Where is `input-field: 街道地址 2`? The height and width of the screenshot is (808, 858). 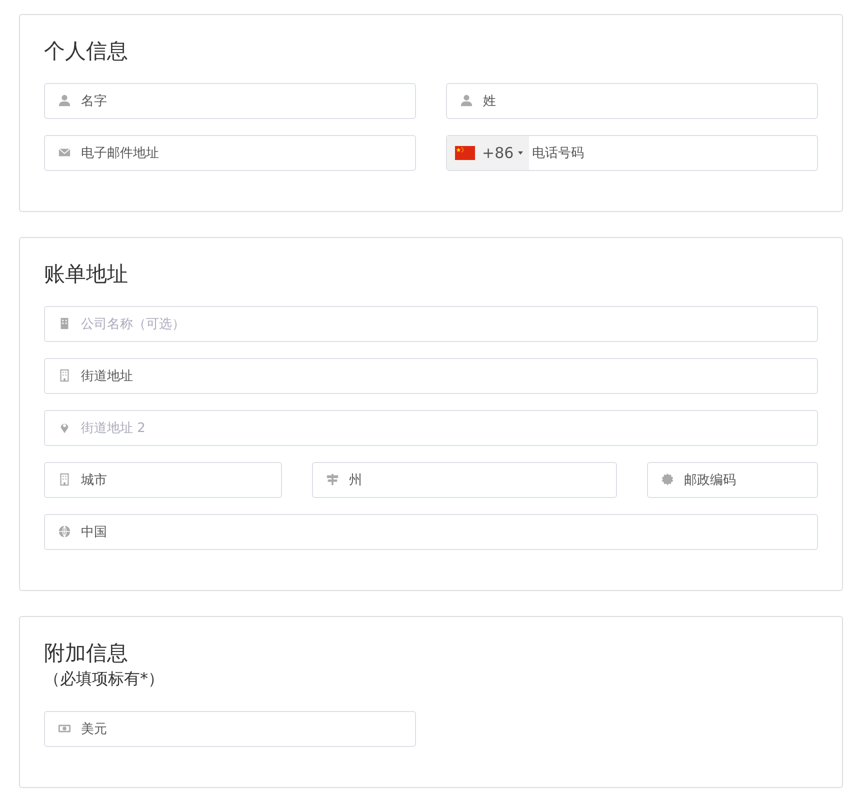
input-field: 街道地址 2 is located at coordinates (431, 428).